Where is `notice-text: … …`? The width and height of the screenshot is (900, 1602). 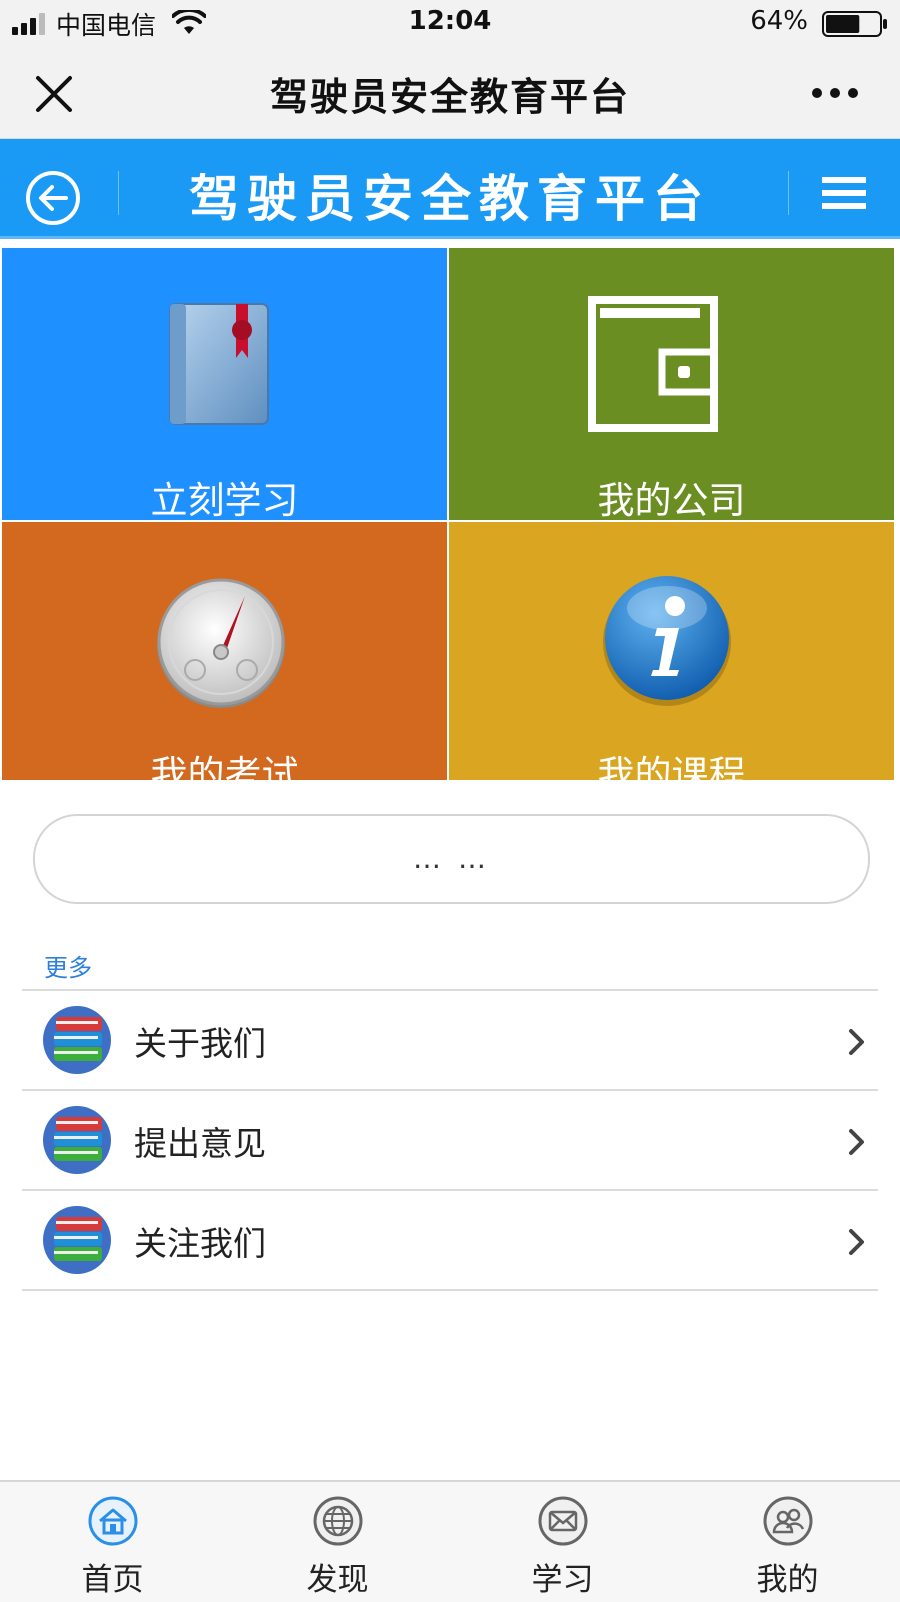 notice-text: … … is located at coordinates (451, 858).